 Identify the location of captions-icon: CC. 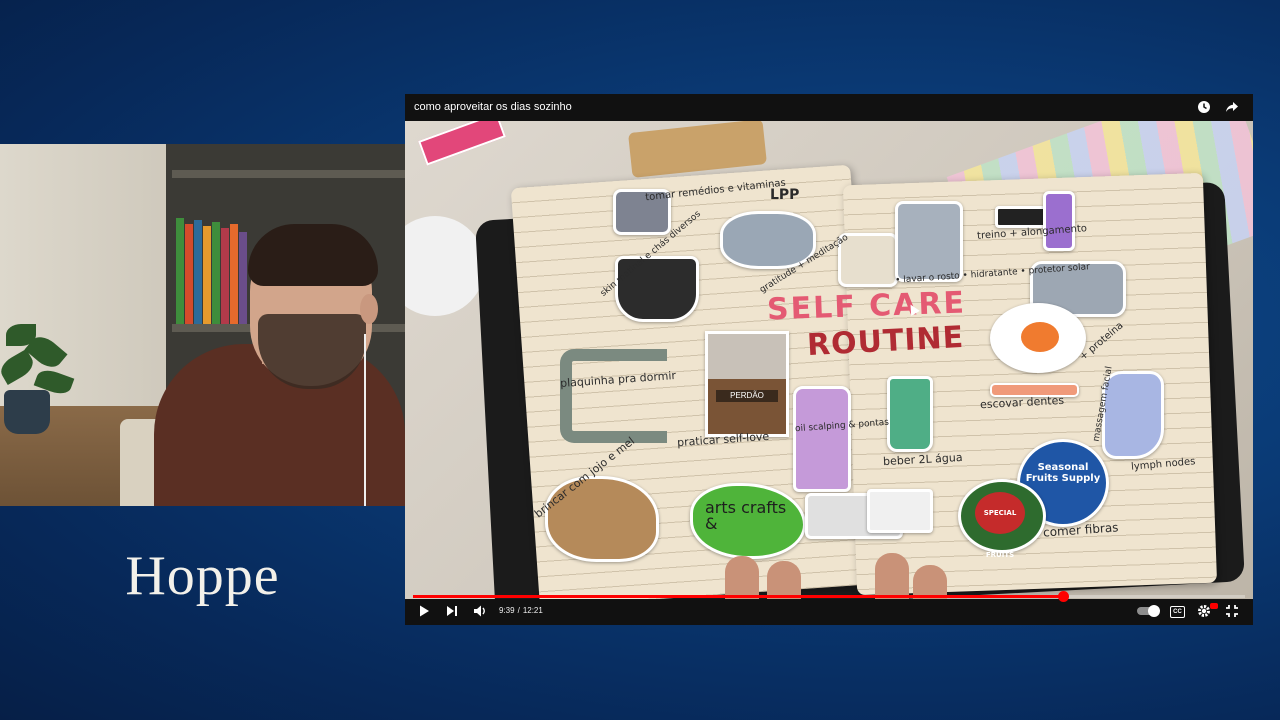
(1177, 612).